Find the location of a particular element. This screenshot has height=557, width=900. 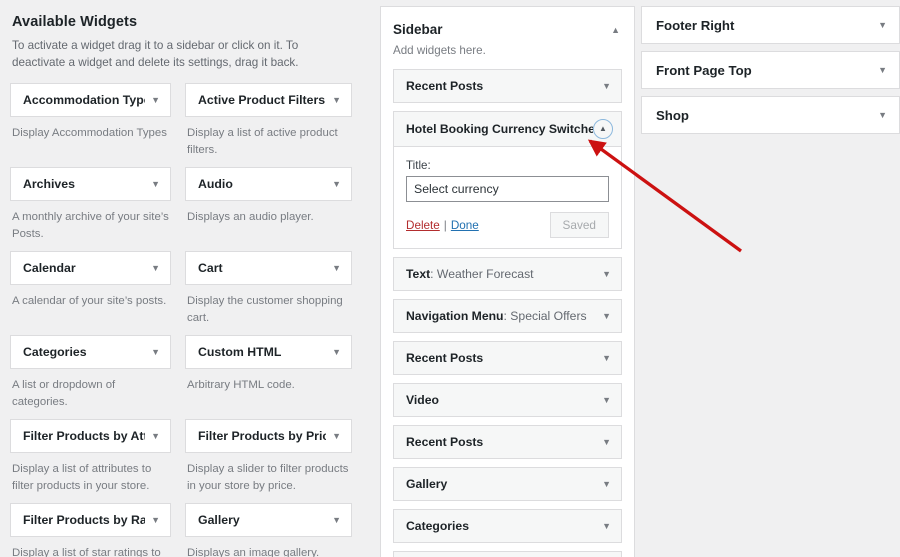

sidebar-widget-label: Recent Posts is located at coordinates (445, 442).